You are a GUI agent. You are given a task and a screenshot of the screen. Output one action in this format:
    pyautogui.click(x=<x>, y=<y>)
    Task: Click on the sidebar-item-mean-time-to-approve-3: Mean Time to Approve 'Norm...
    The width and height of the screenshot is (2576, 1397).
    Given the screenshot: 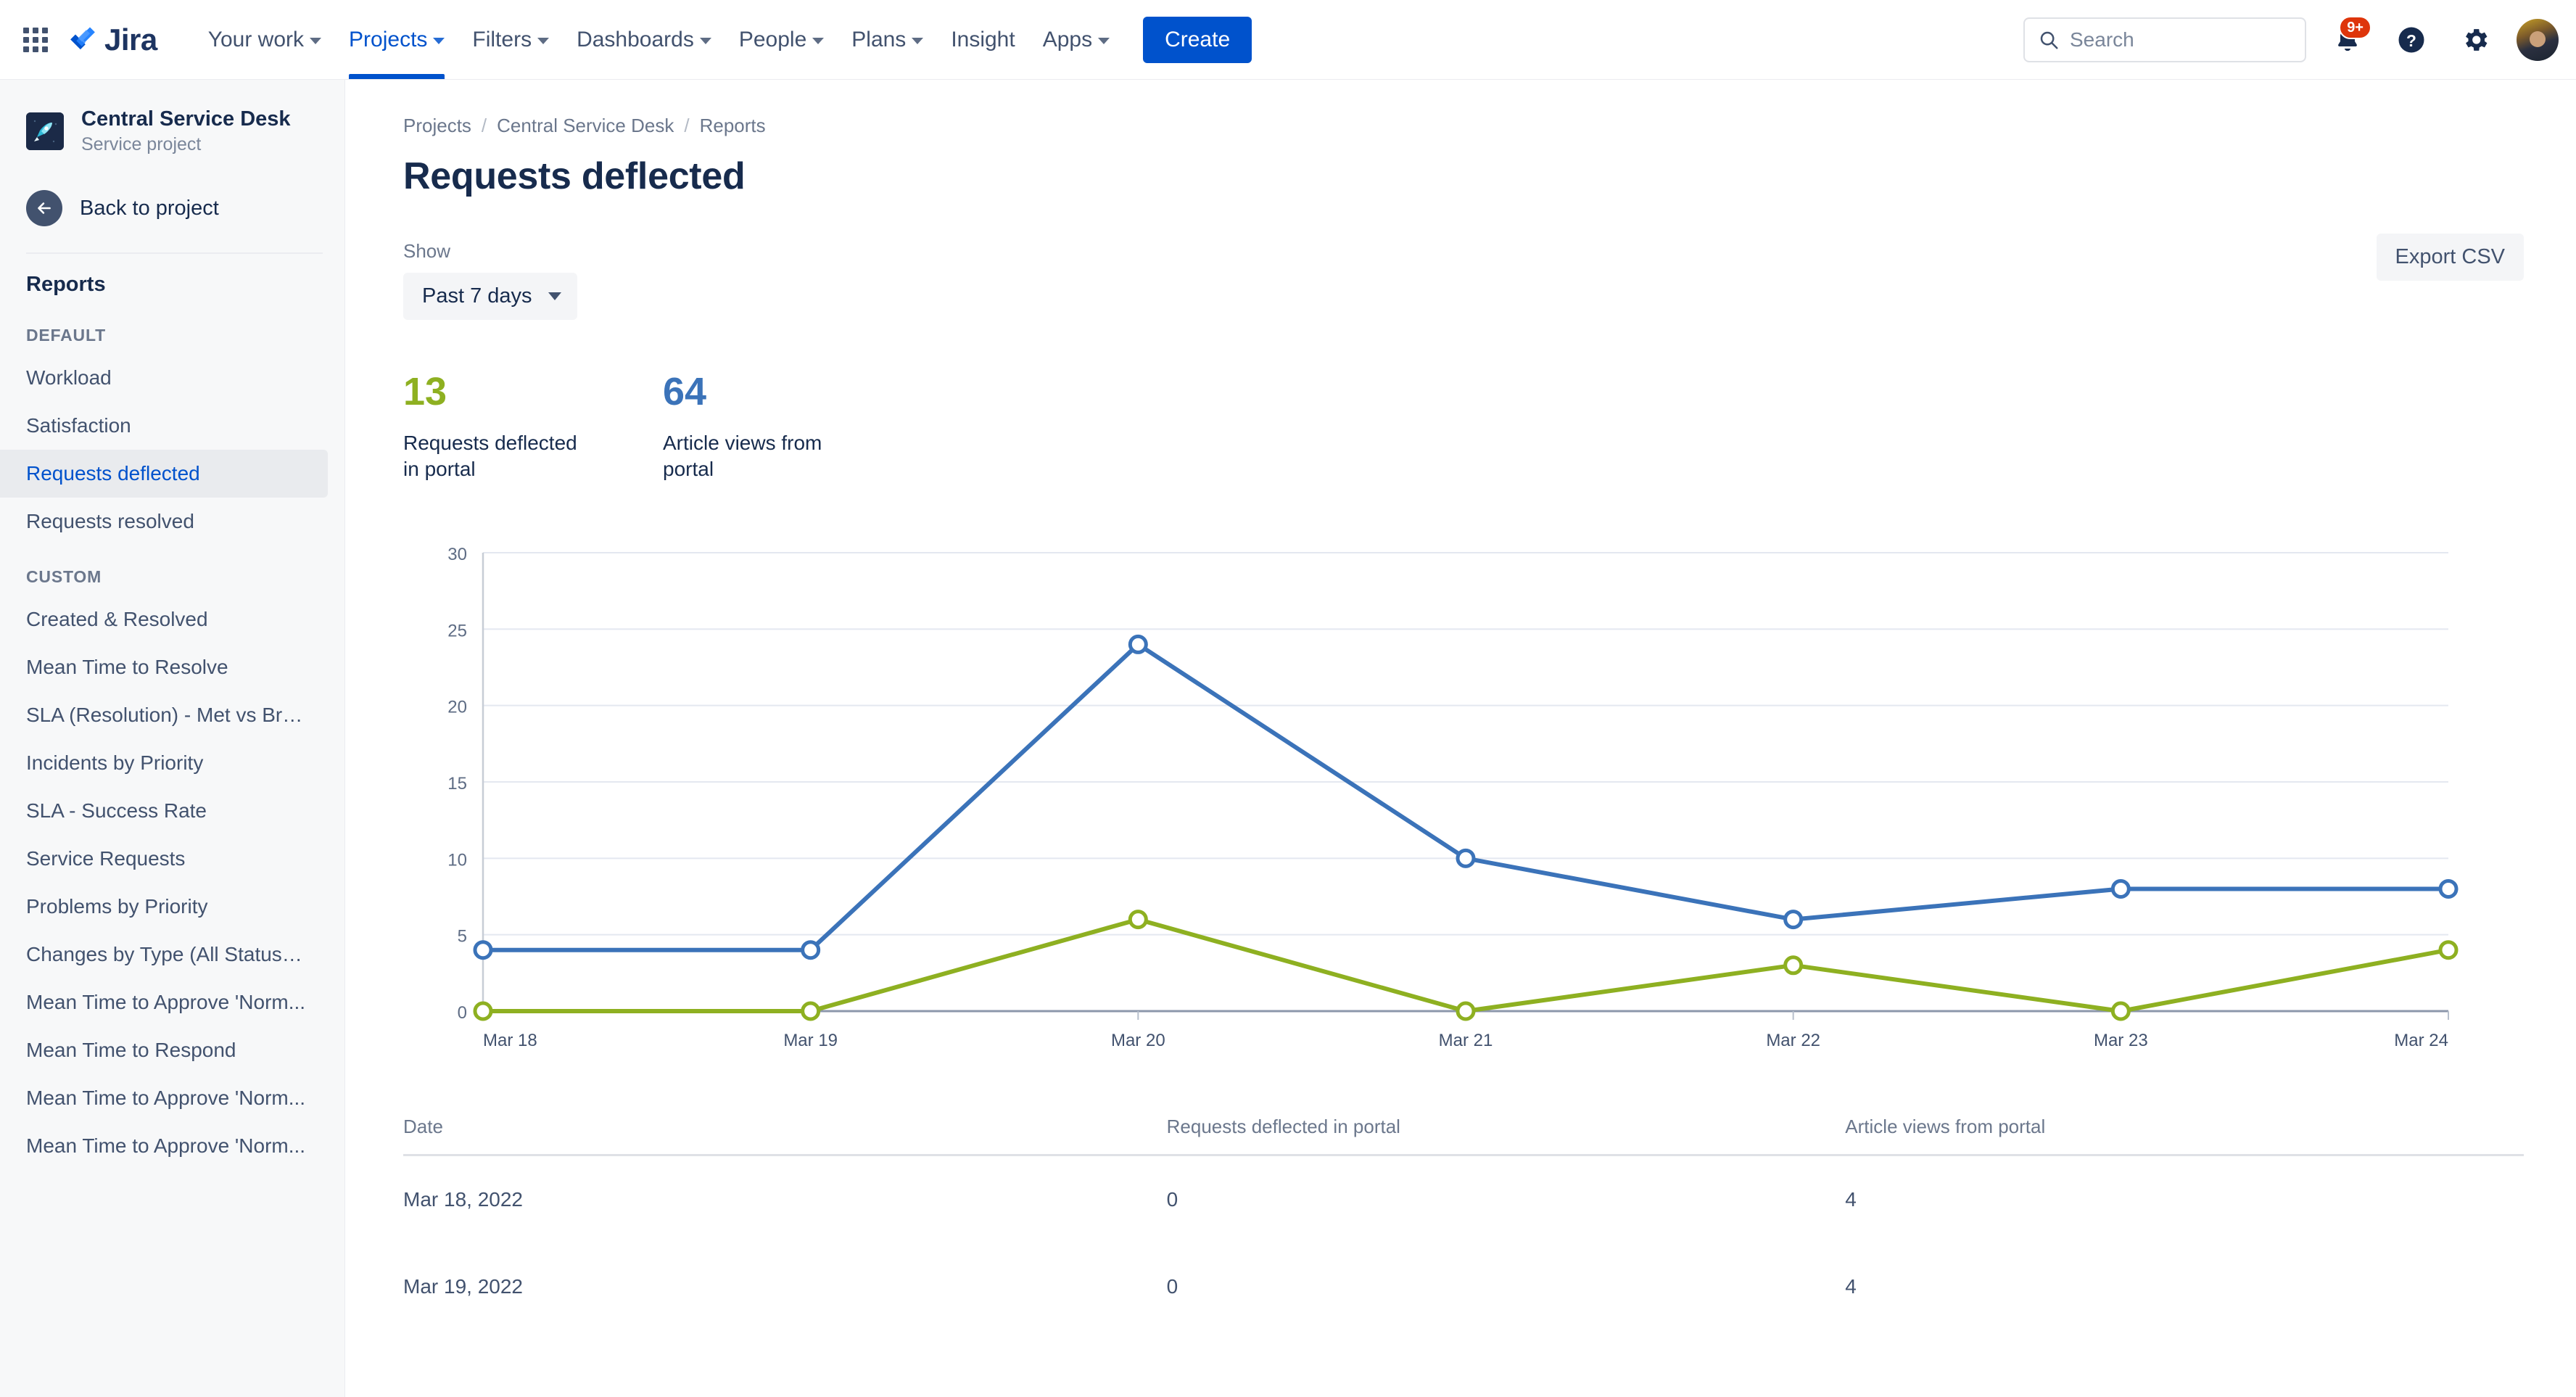 What is the action you would take?
    pyautogui.click(x=164, y=1146)
    